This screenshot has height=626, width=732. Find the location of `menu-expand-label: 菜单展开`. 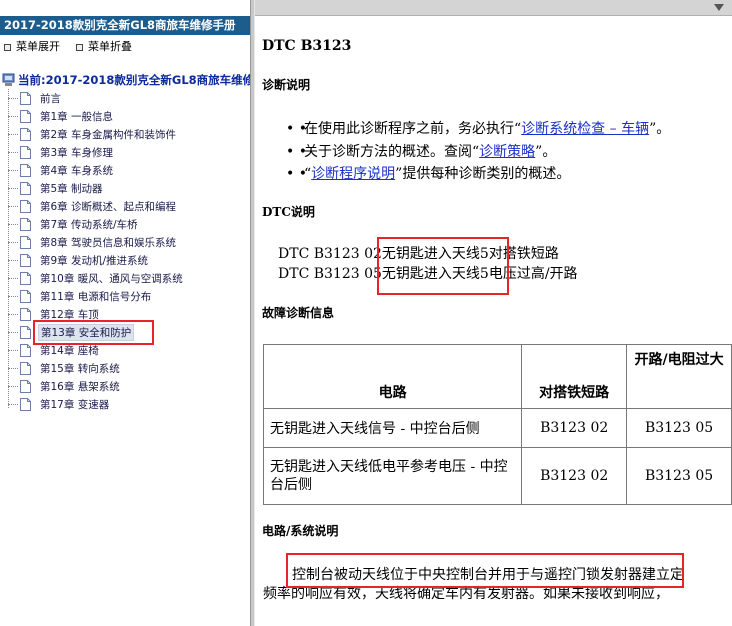

menu-expand-label: 菜单展开 is located at coordinates (38, 46).